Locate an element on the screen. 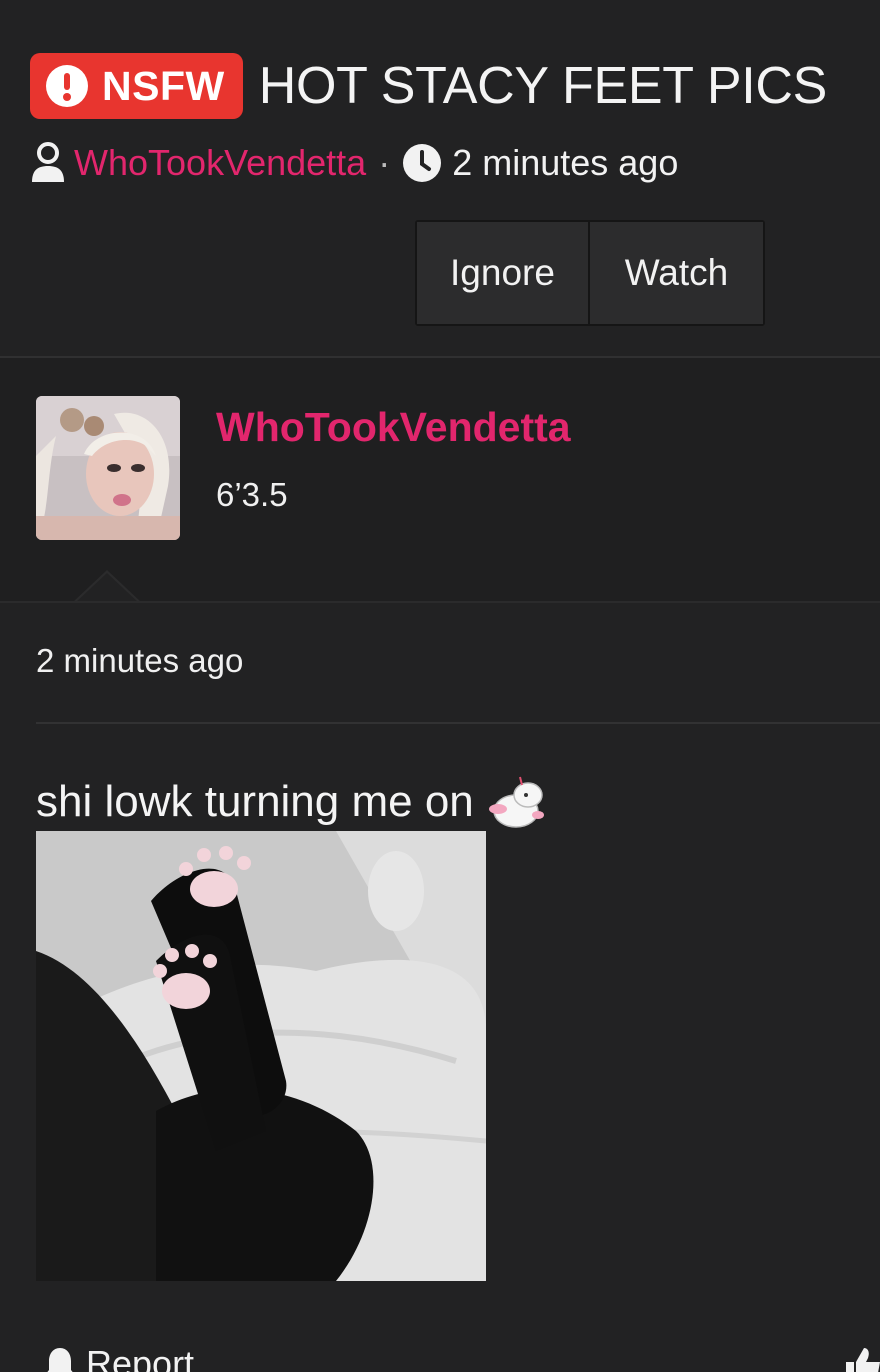 This screenshot has height=1372, width=880. title-row: NSFW HOT STACY FEET PICS is located at coordinates (428, 86).